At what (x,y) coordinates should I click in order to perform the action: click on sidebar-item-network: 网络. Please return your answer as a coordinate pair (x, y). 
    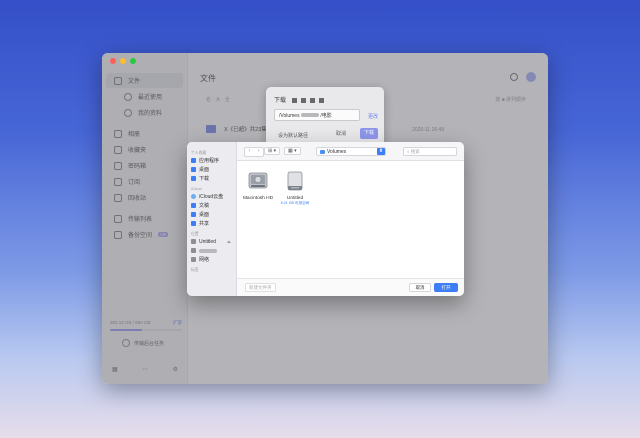
    Looking at the image, I should click on (211, 259).